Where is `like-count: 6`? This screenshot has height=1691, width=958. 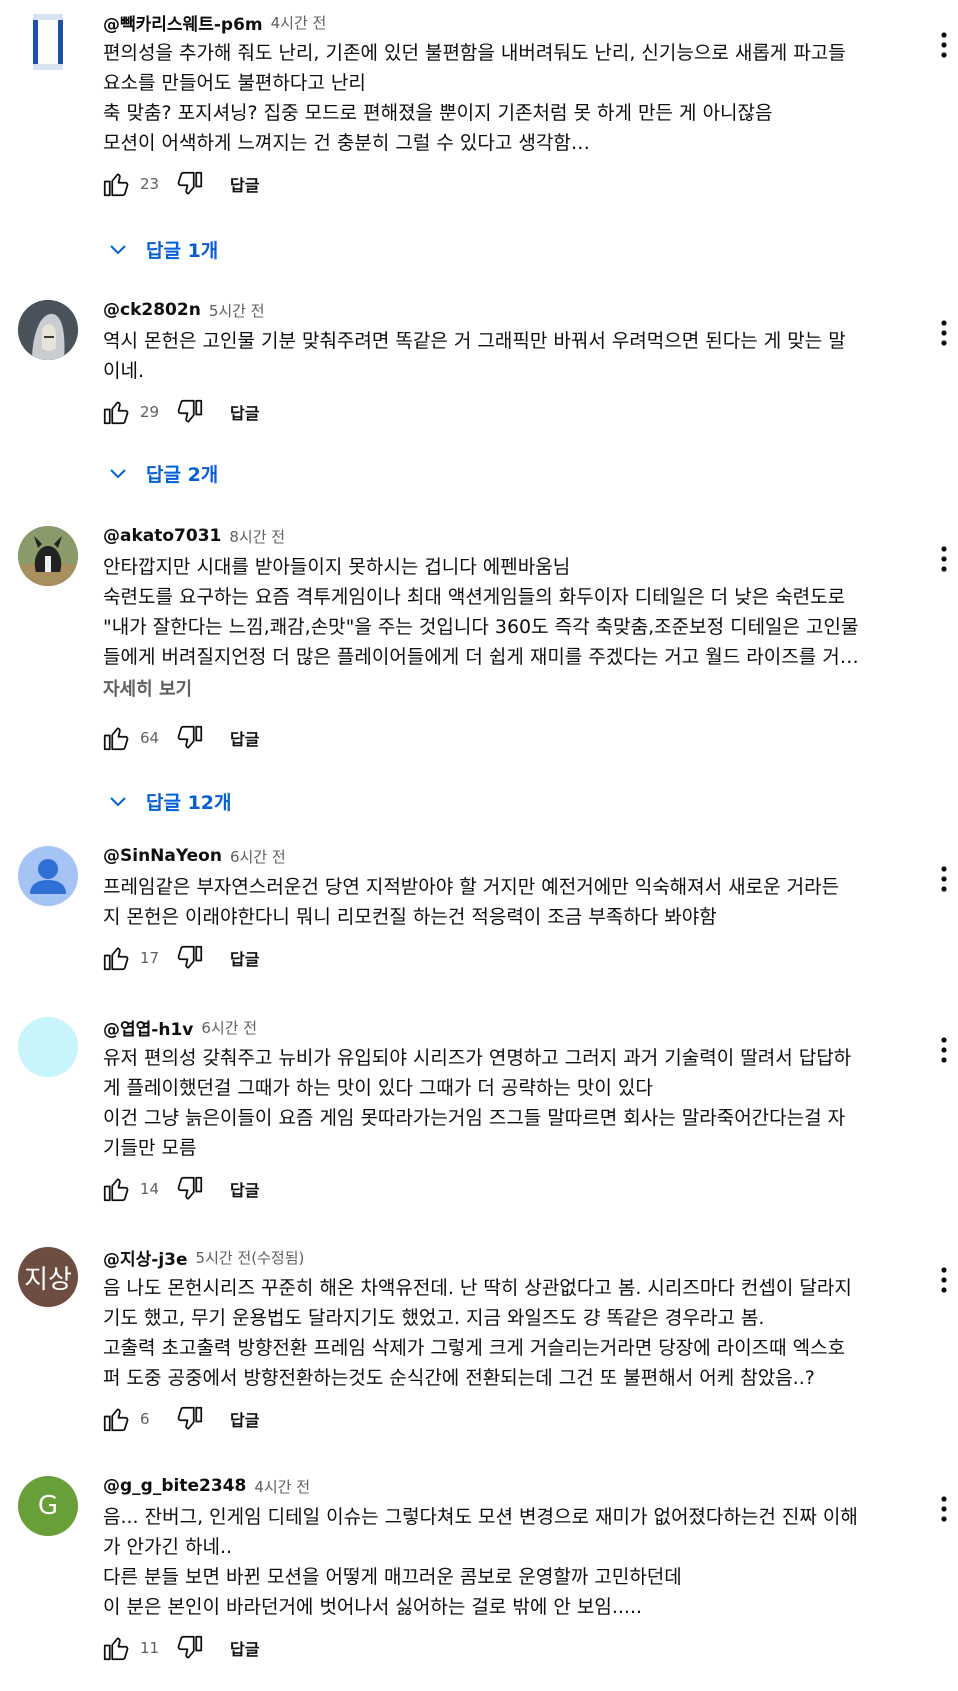 like-count: 6 is located at coordinates (145, 1419).